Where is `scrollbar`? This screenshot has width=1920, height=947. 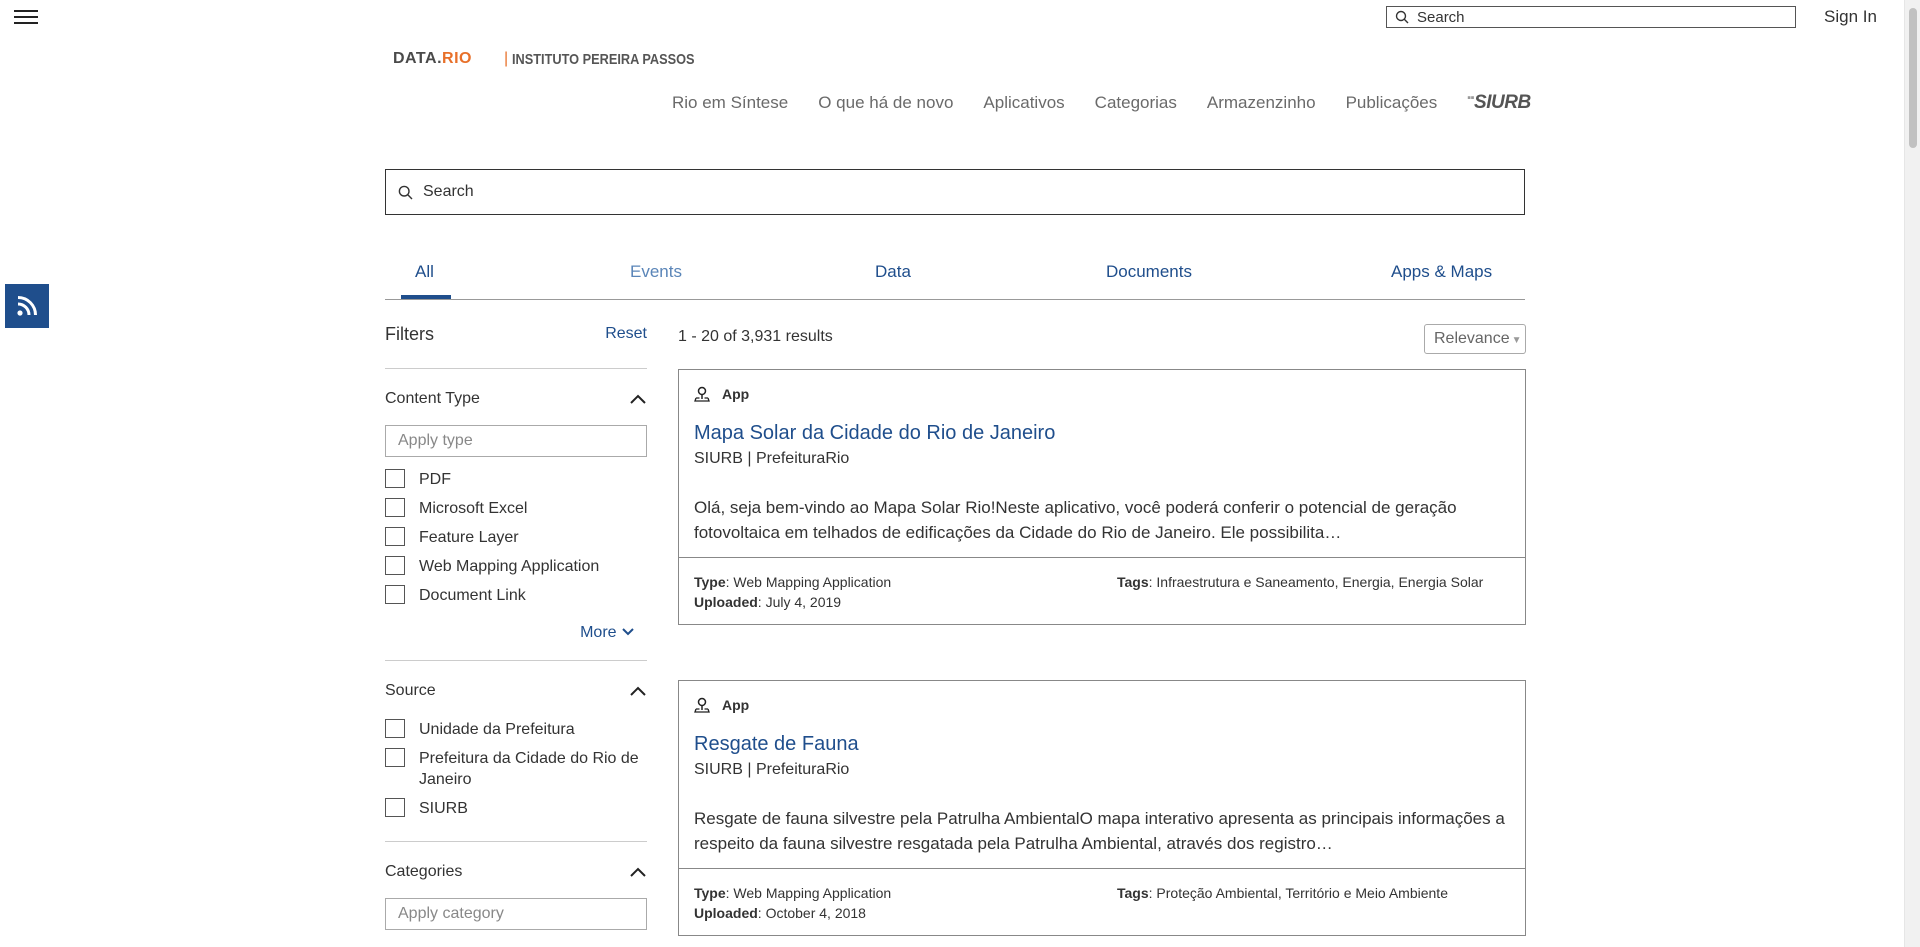 scrollbar is located at coordinates (1912, 473).